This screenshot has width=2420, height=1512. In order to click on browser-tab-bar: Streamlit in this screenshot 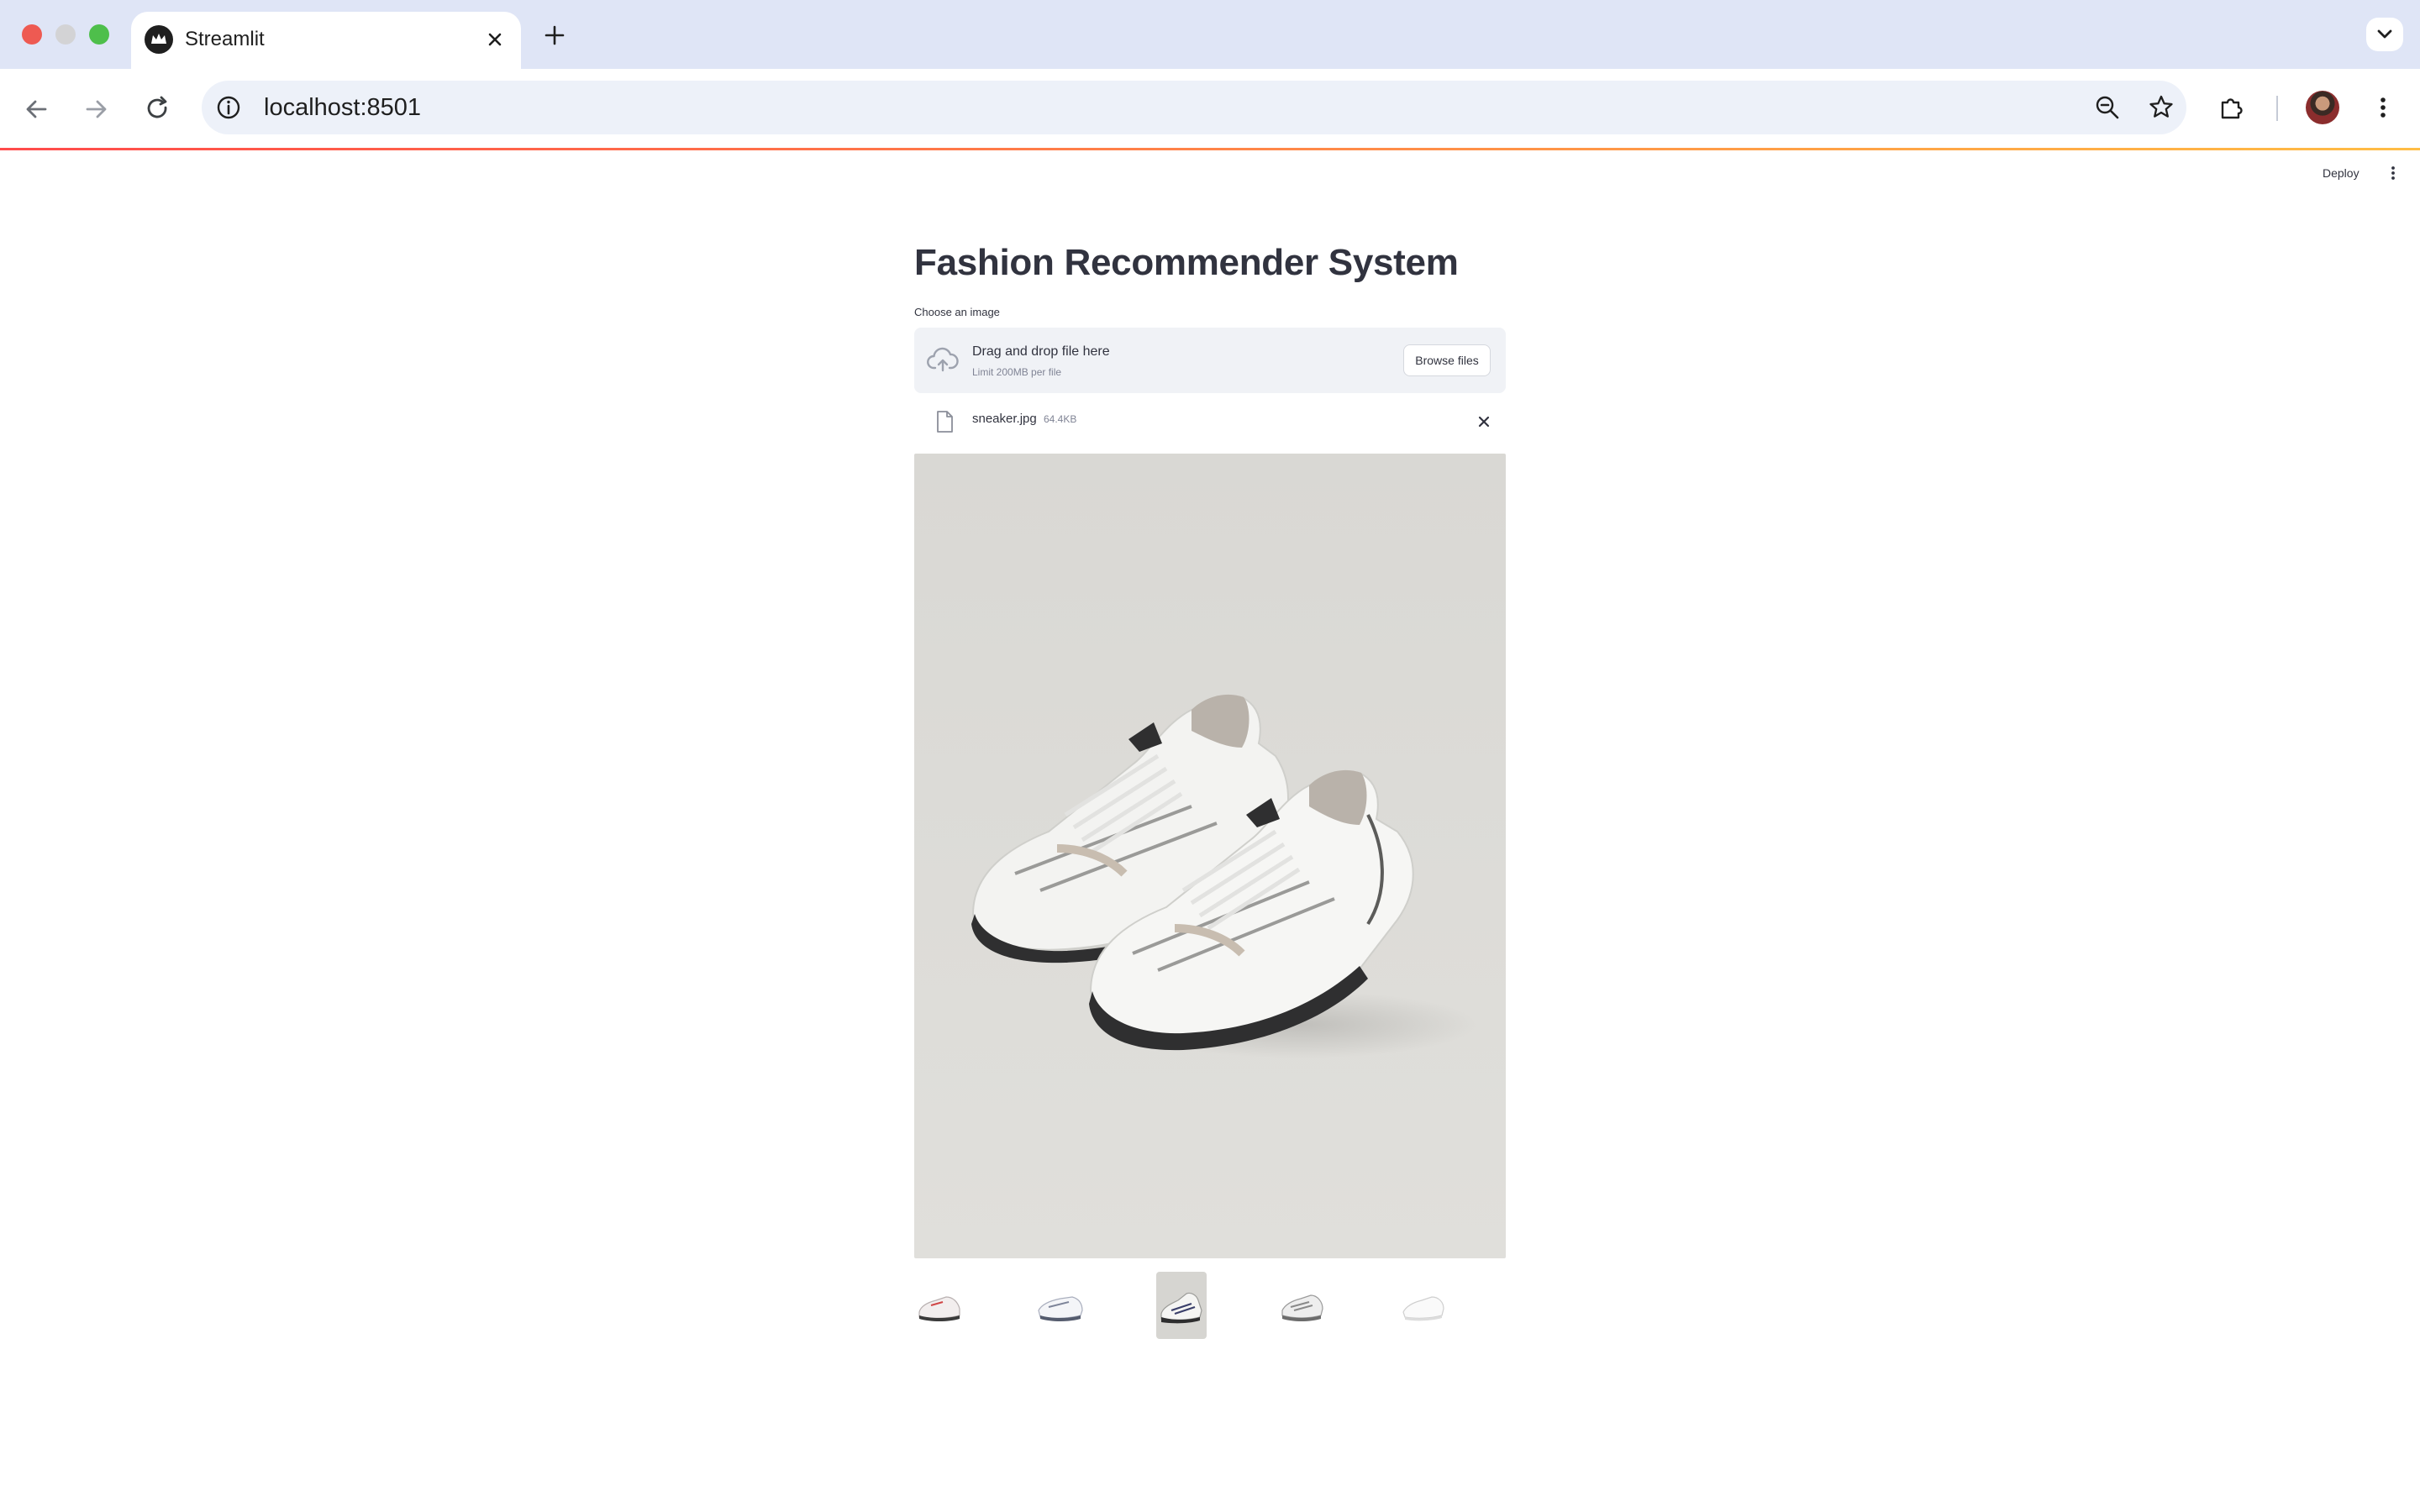, I will do `click(1210, 34)`.